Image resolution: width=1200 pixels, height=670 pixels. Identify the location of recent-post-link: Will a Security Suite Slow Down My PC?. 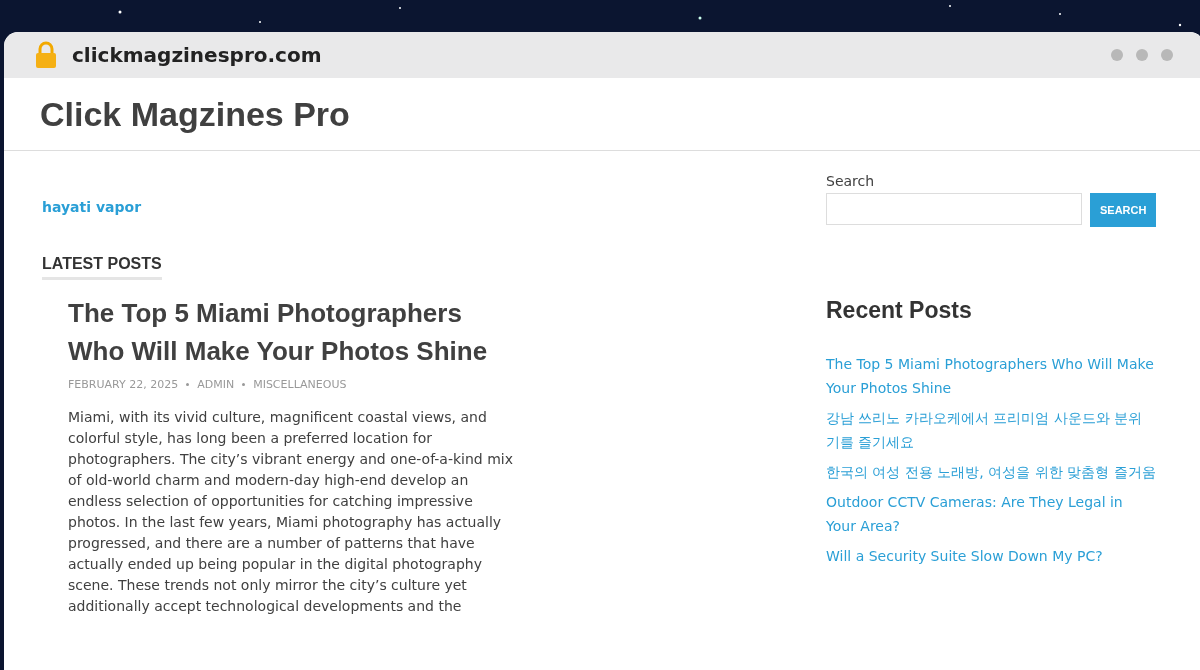
(991, 556).